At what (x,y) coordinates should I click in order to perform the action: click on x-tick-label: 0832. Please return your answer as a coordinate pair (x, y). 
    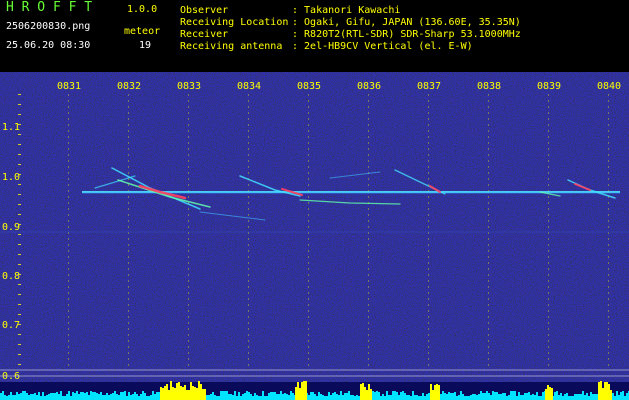
    Looking at the image, I should click on (129, 86).